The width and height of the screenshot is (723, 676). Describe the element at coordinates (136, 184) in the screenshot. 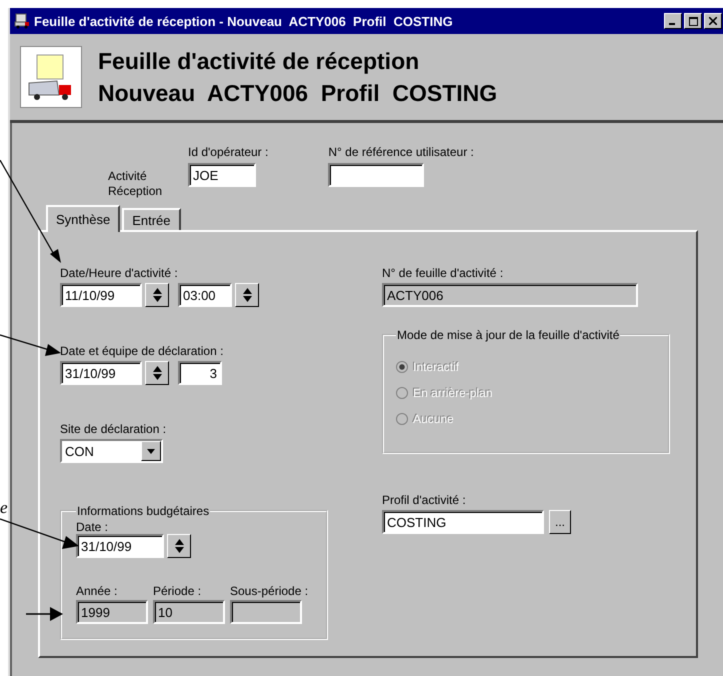

I see `activity-label: Activité Réception` at that location.